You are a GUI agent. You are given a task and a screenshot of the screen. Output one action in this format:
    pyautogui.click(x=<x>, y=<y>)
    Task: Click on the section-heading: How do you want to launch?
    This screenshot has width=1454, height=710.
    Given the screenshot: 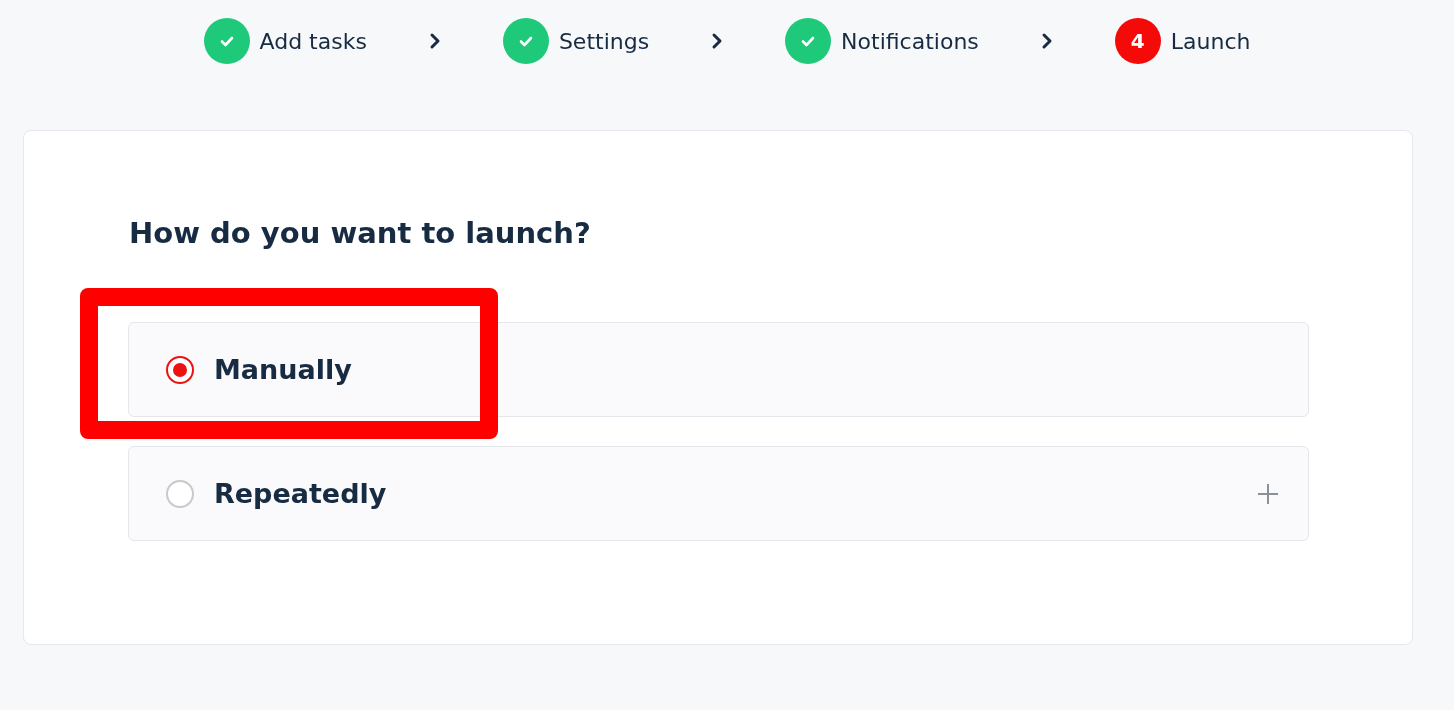 What is the action you would take?
    pyautogui.click(x=360, y=233)
    